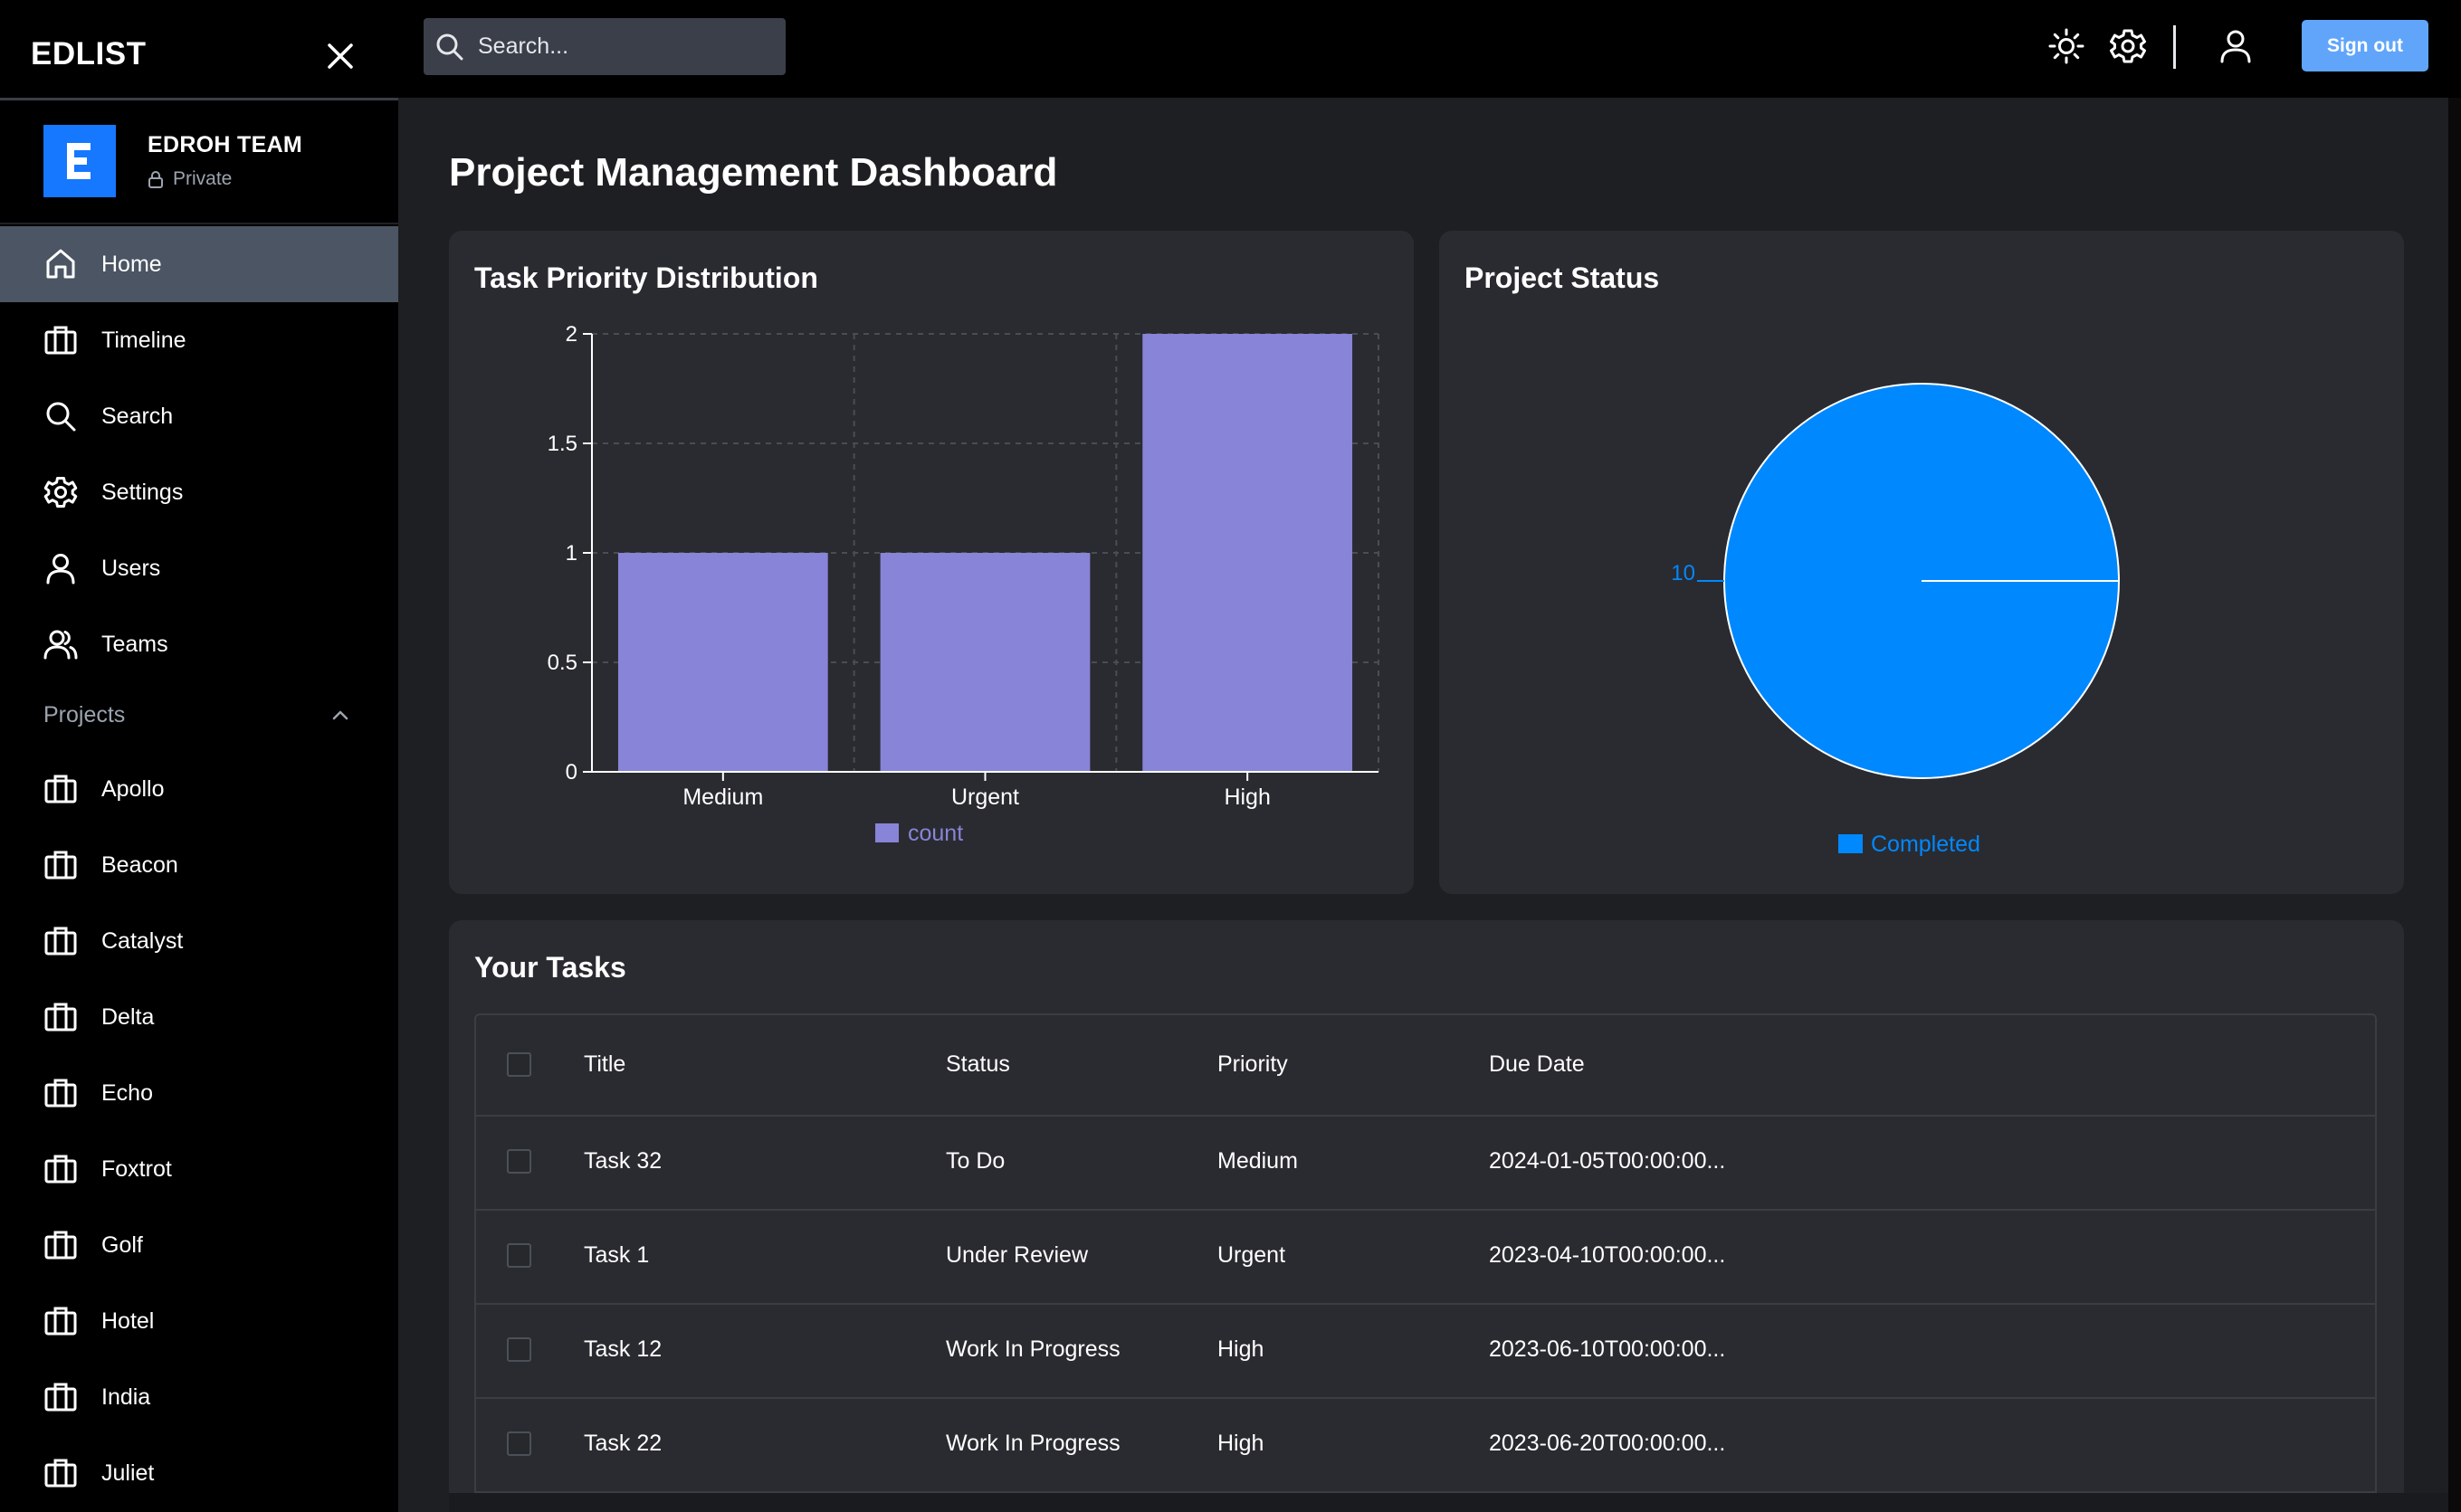 The image size is (2461, 1512). Describe the element at coordinates (571, 773) in the screenshot. I see `y-tick-label: 0` at that location.